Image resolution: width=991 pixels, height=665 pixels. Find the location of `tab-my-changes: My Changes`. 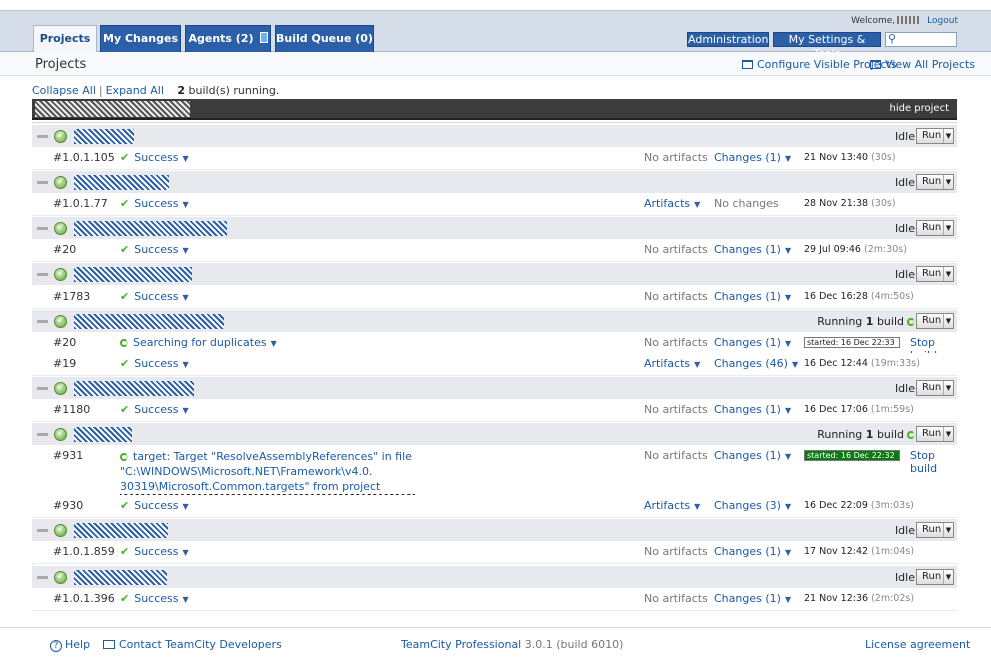

tab-my-changes: My Changes is located at coordinates (140, 38).